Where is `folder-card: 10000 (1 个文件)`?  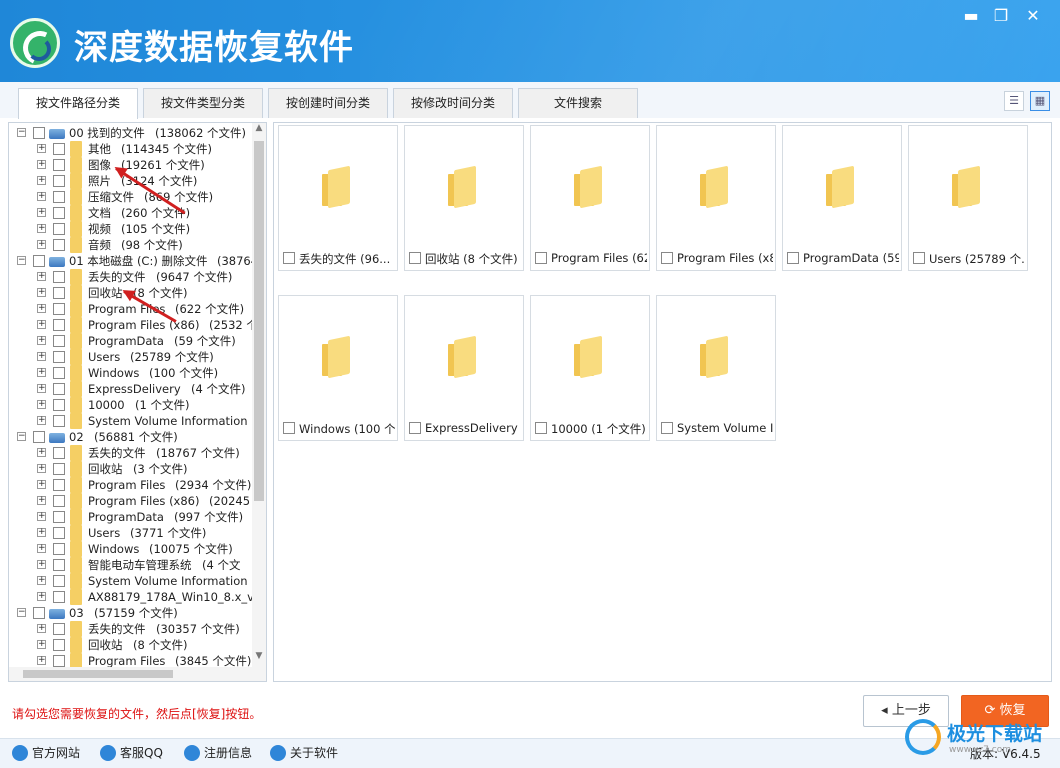 folder-card: 10000 (1 个文件) is located at coordinates (590, 368).